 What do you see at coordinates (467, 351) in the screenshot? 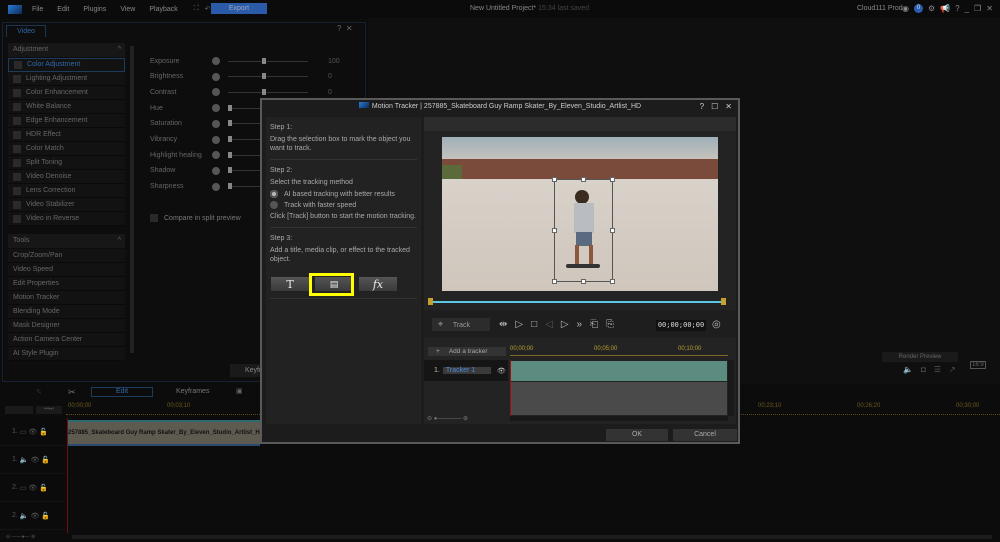
I see `add-tracker-button: + Add a tracker` at bounding box center [467, 351].